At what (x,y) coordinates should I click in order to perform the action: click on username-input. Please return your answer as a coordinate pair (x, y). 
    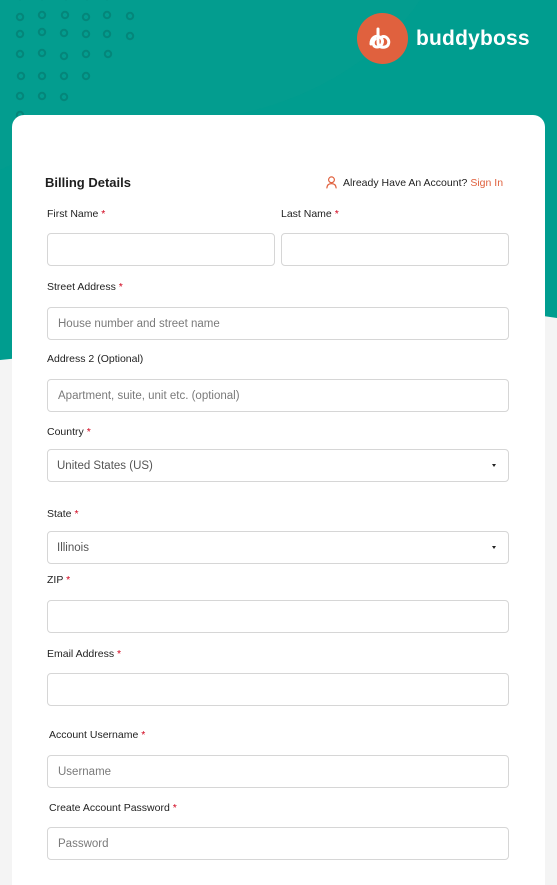
    Looking at the image, I should click on (278, 771).